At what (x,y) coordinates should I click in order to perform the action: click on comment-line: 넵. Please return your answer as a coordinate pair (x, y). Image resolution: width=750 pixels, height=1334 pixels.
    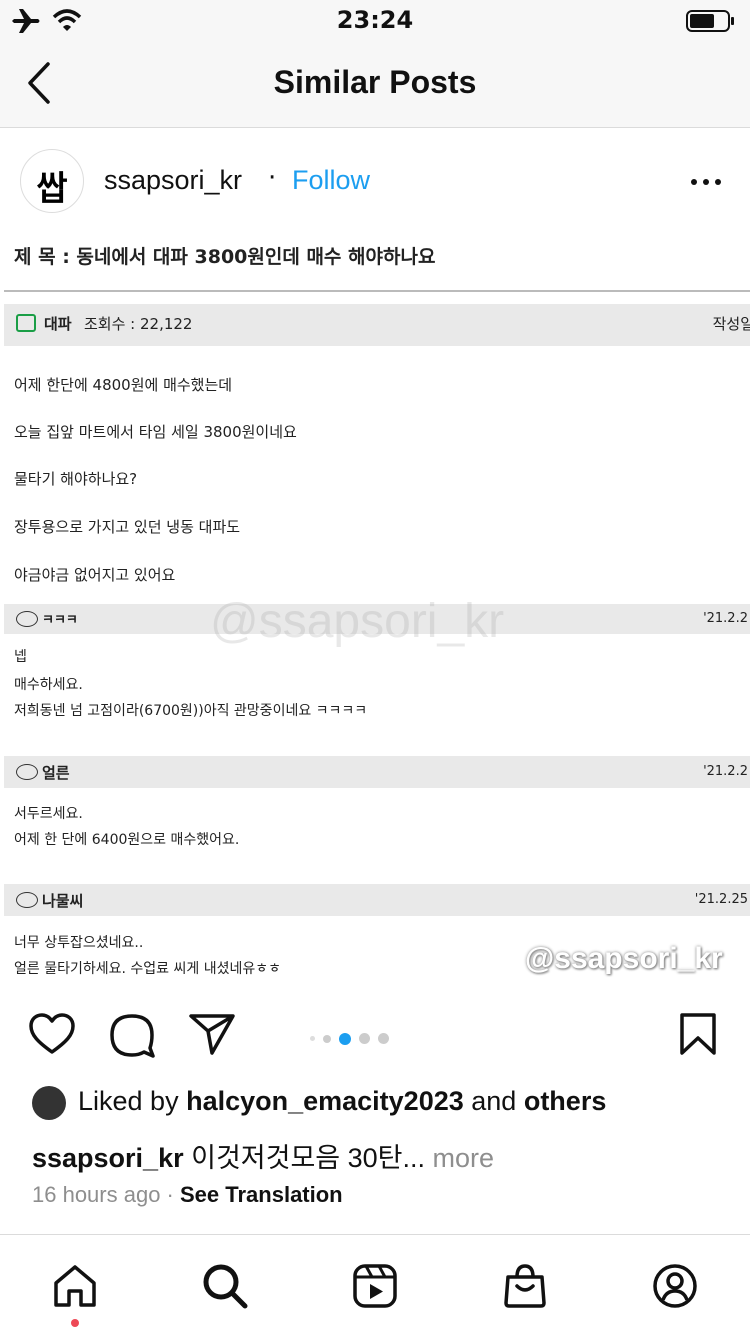
    Looking at the image, I should click on (20, 657).